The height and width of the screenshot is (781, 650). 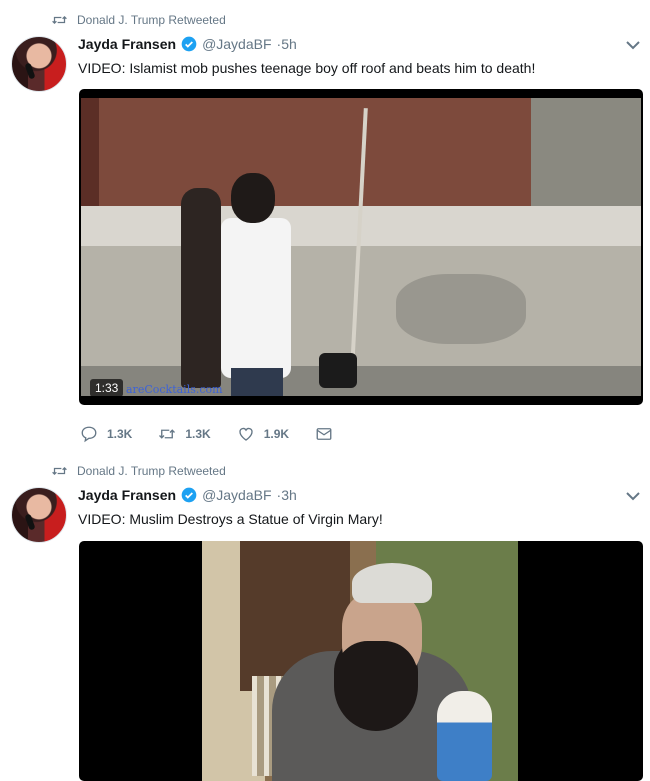 I want to click on reply-count: 1.3K, so click(x=120, y=434).